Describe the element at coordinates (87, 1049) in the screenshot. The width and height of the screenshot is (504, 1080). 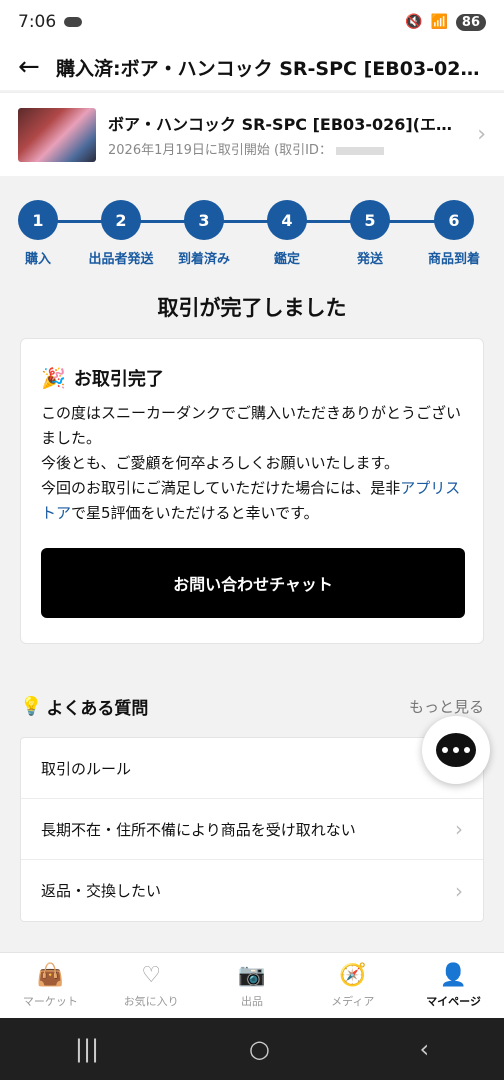
I see `recent-apps-icon: |||` at that location.